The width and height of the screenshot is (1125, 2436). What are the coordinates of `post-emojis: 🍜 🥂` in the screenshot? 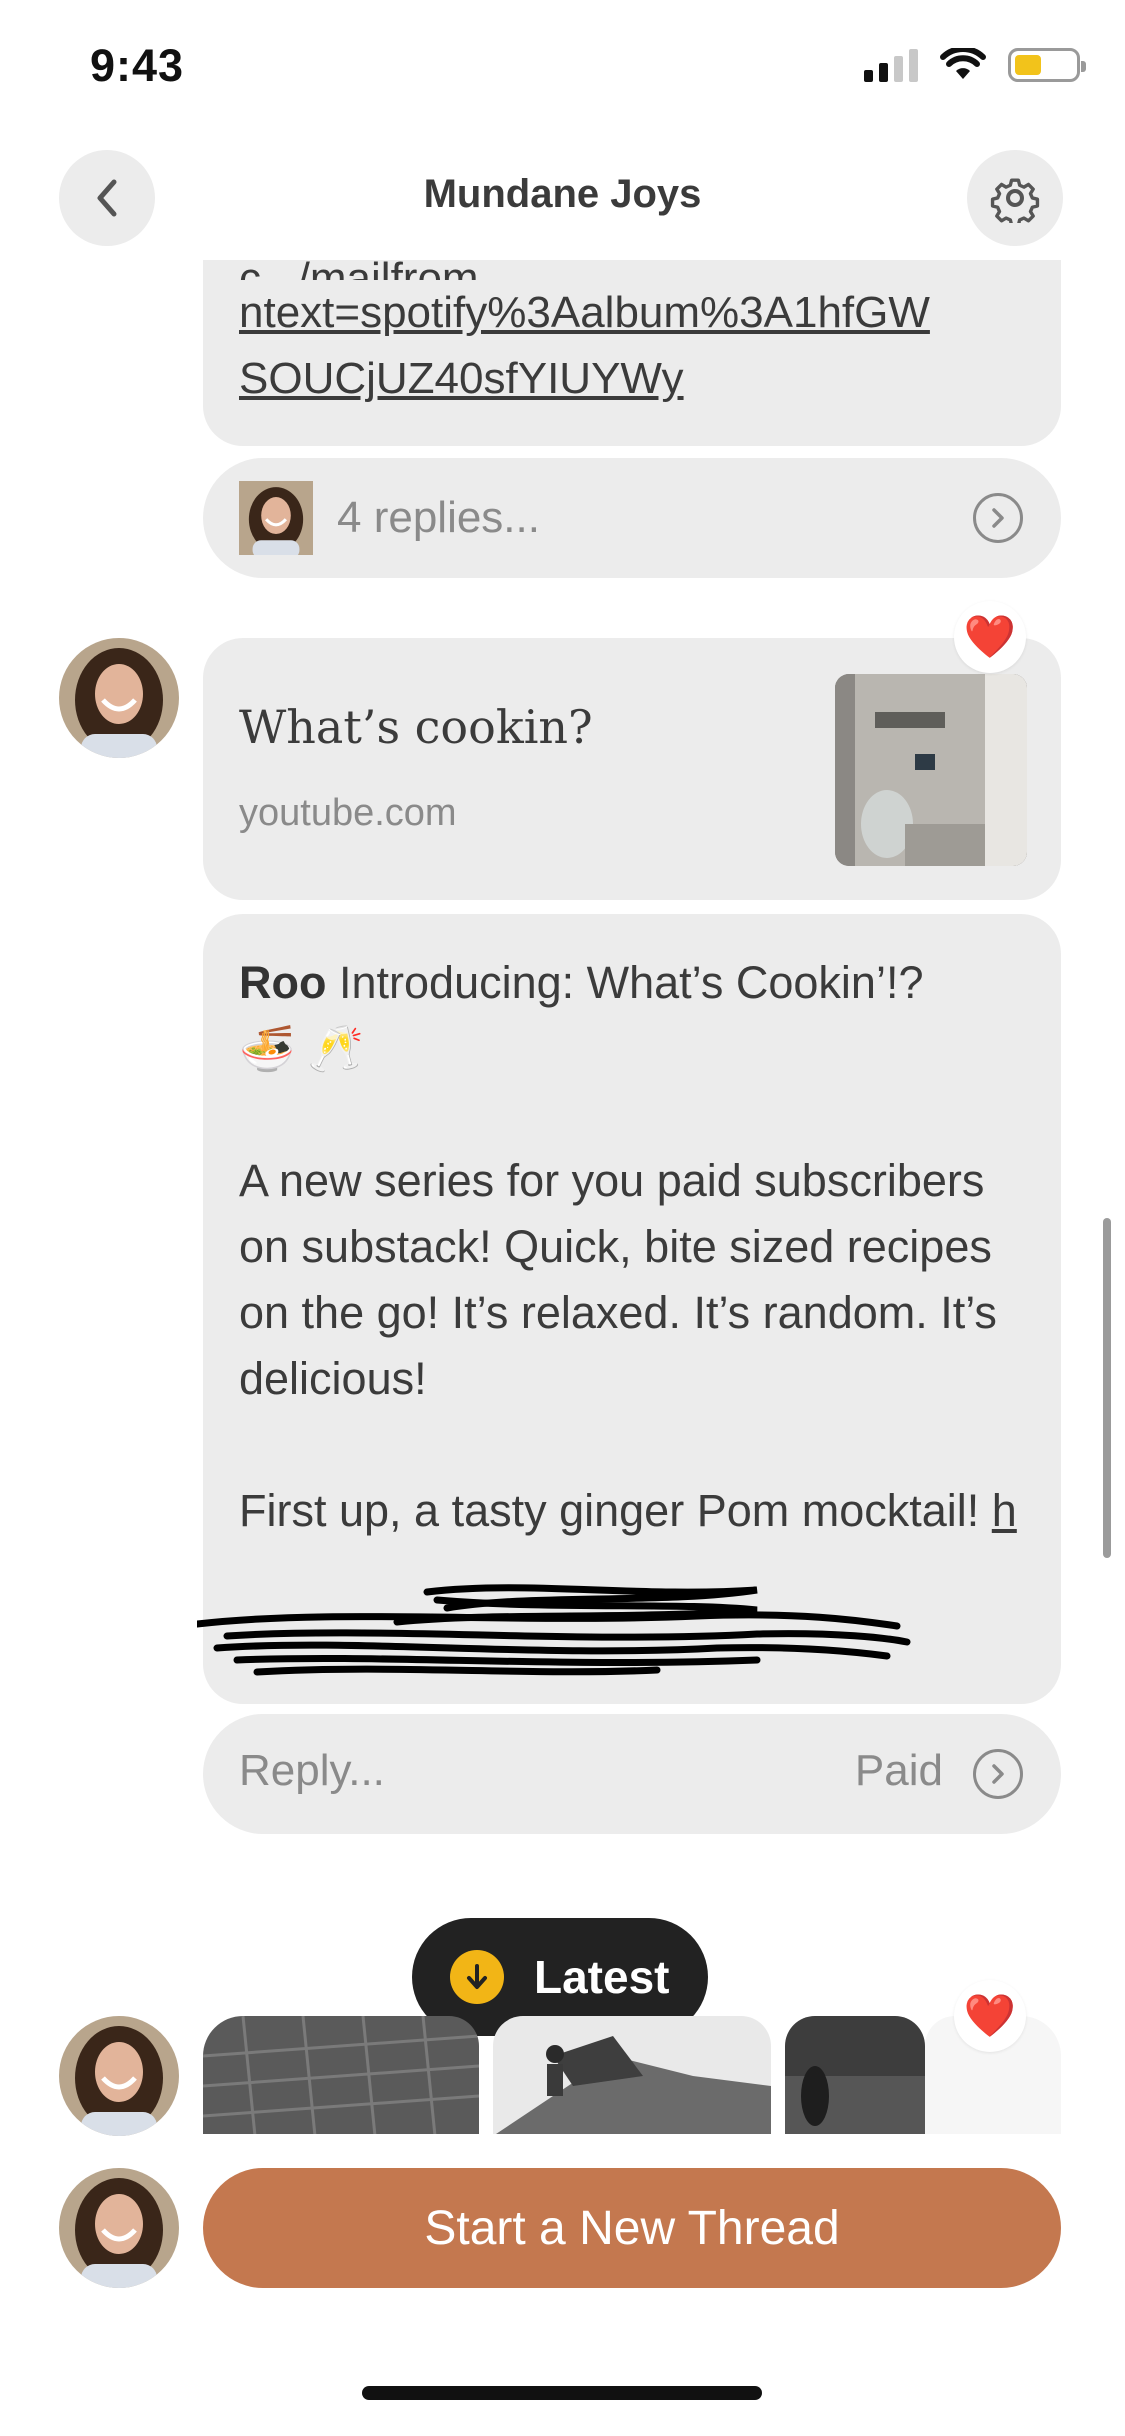 It's located at (301, 1048).